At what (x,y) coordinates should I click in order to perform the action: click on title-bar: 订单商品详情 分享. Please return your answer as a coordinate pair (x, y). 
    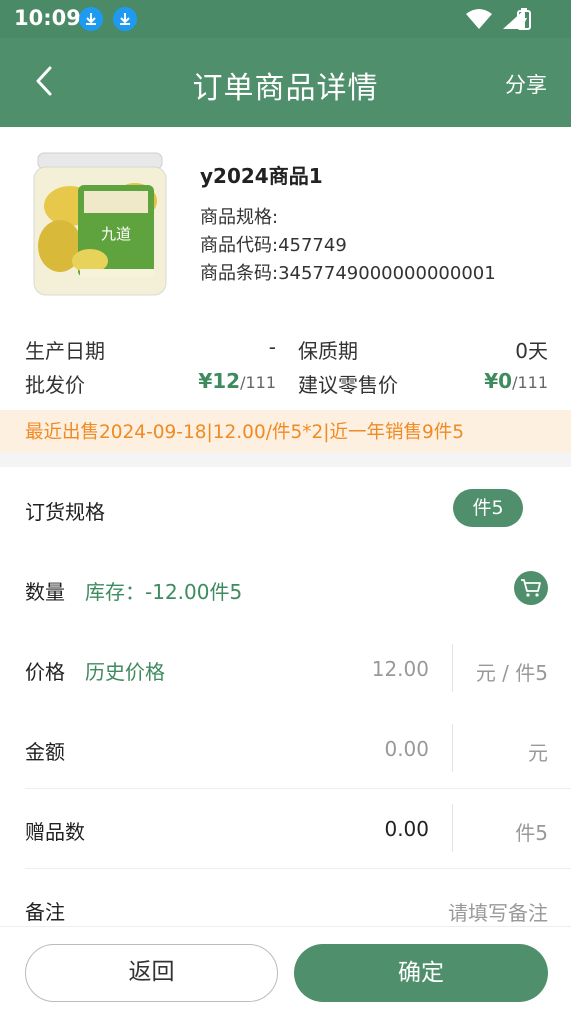
    Looking at the image, I should click on (285, 82).